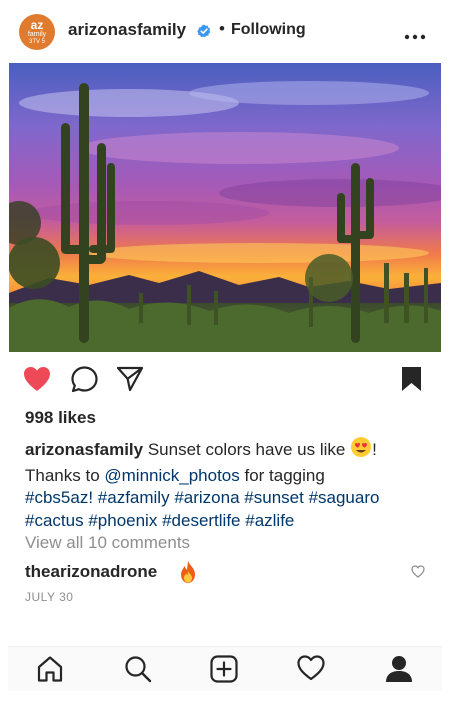 This screenshot has width=450, height=712. Describe the element at coordinates (138, 671) in the screenshot. I see `search-icon` at that location.